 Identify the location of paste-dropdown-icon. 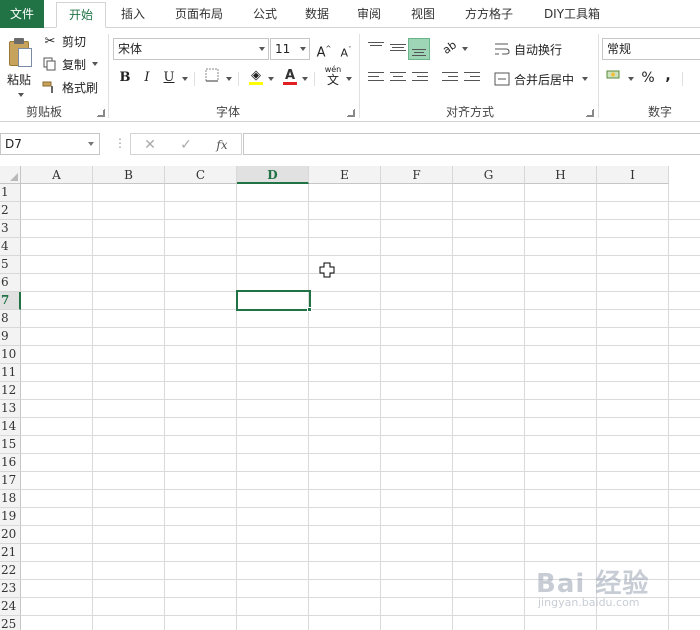
(21, 95).